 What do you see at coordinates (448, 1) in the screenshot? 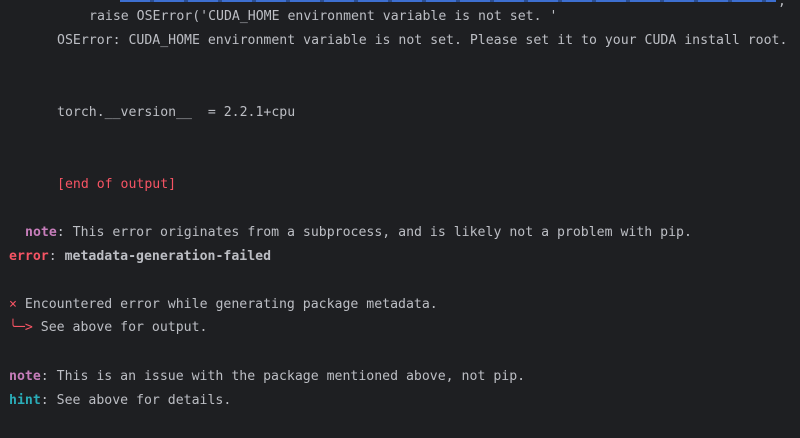
I see `link-underline` at bounding box center [448, 1].